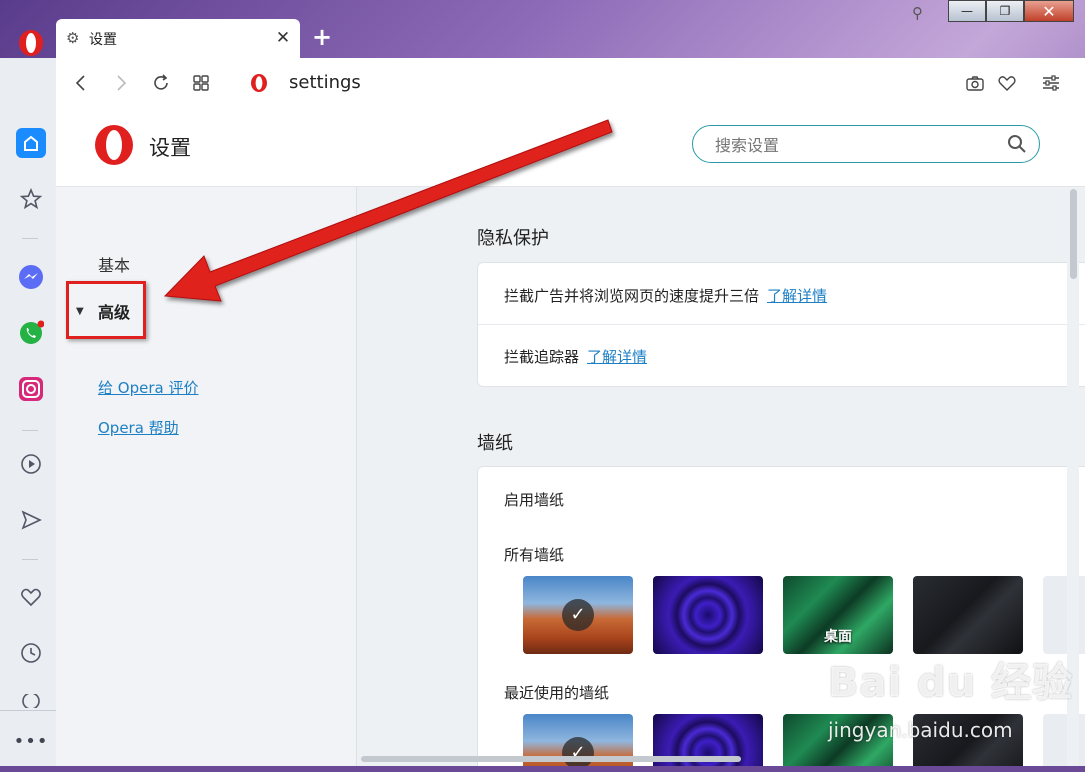  What do you see at coordinates (557, 693) in the screenshot?
I see `recent-wallpapers-label: 最近使用的墙纸` at bounding box center [557, 693].